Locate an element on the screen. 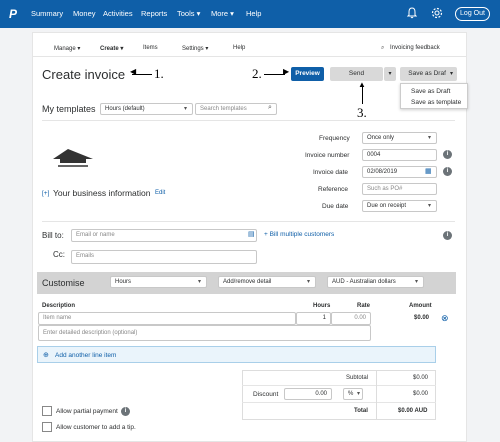 This screenshot has height=442, width=500. unit-chevron-icon: ▾ is located at coordinates (200, 282).